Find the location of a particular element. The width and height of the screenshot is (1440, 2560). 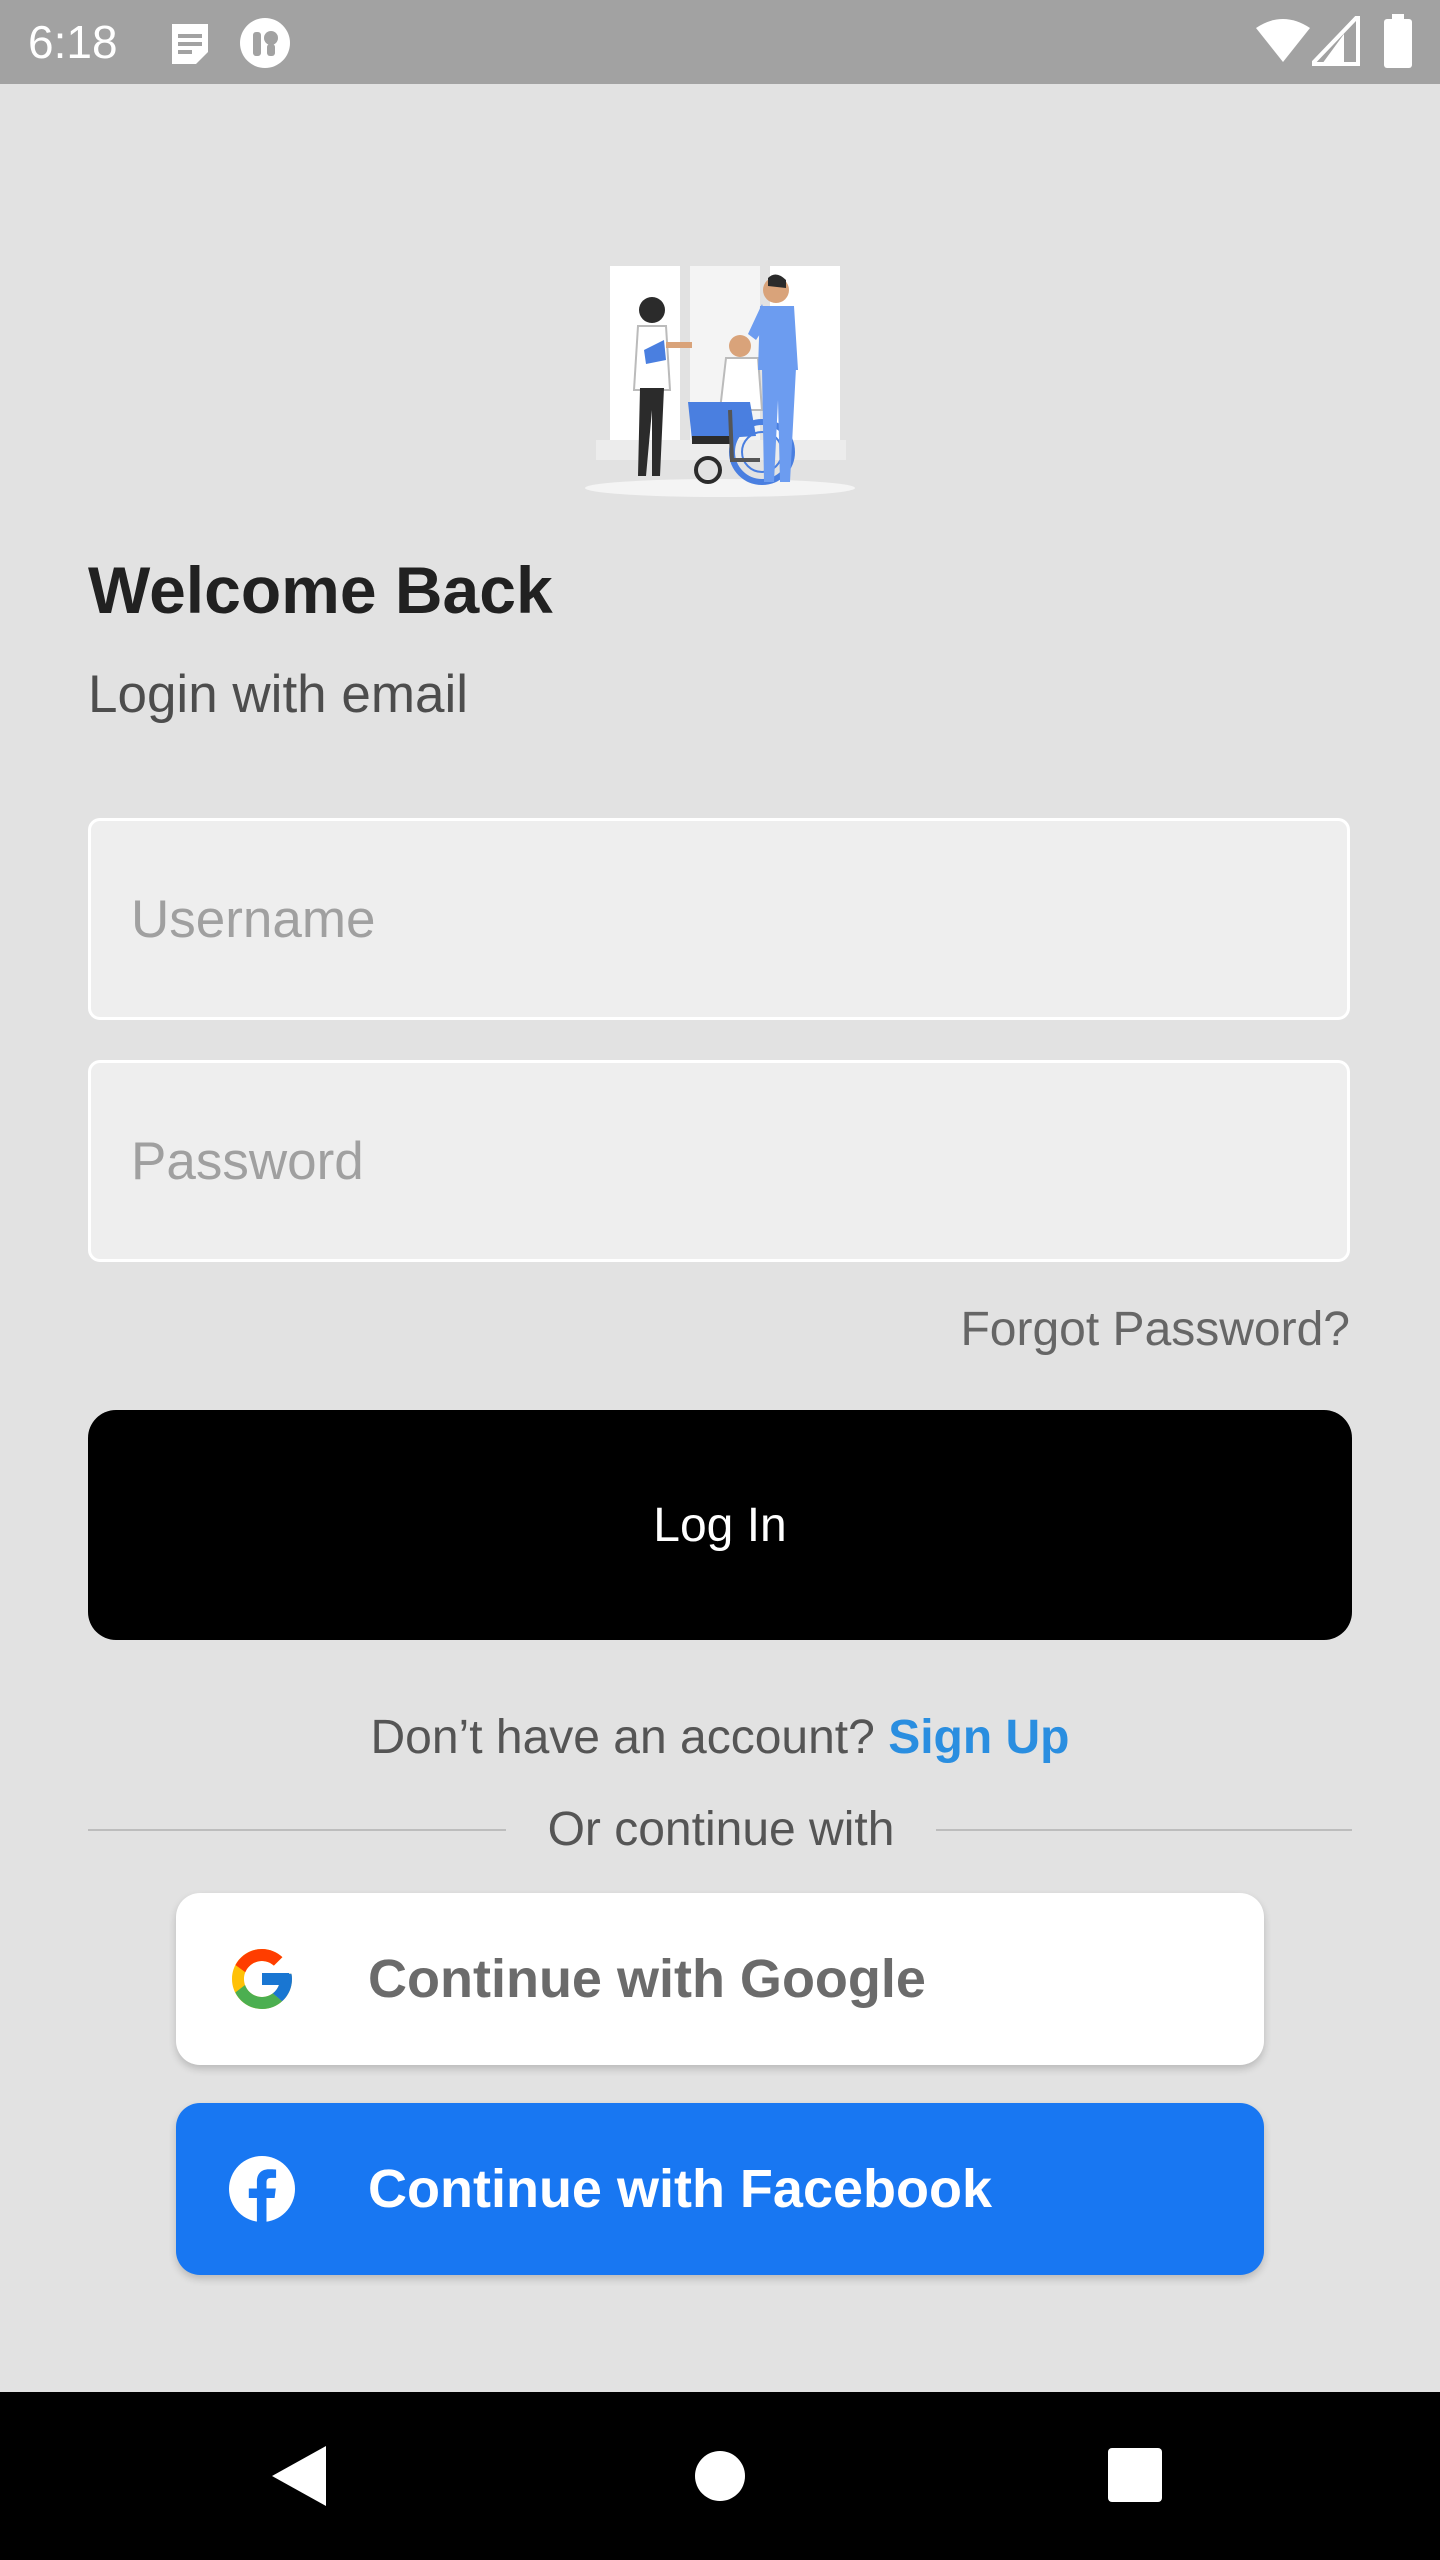

page-title: Welcome Back is located at coordinates (320, 590).